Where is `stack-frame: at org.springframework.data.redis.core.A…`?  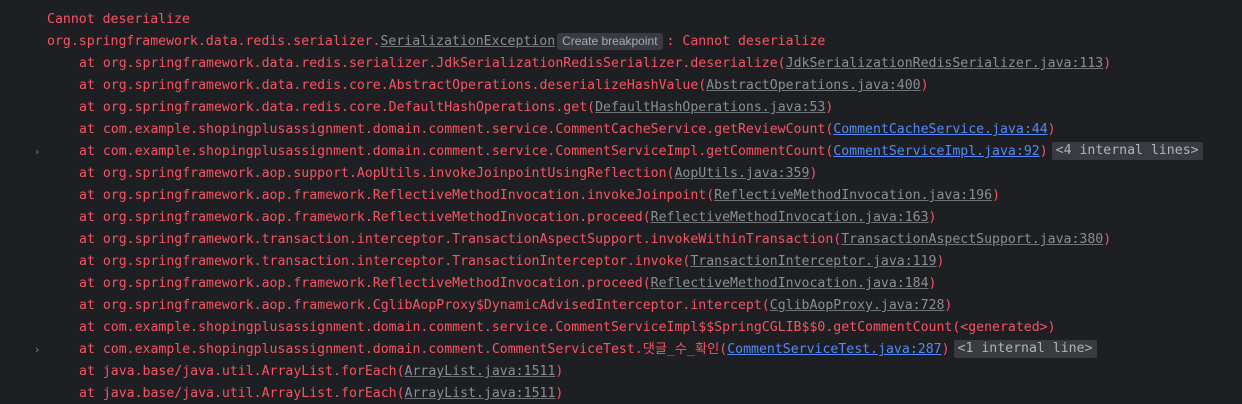
stack-frame: at org.springframework.data.redis.core.A… is located at coordinates (644, 86).